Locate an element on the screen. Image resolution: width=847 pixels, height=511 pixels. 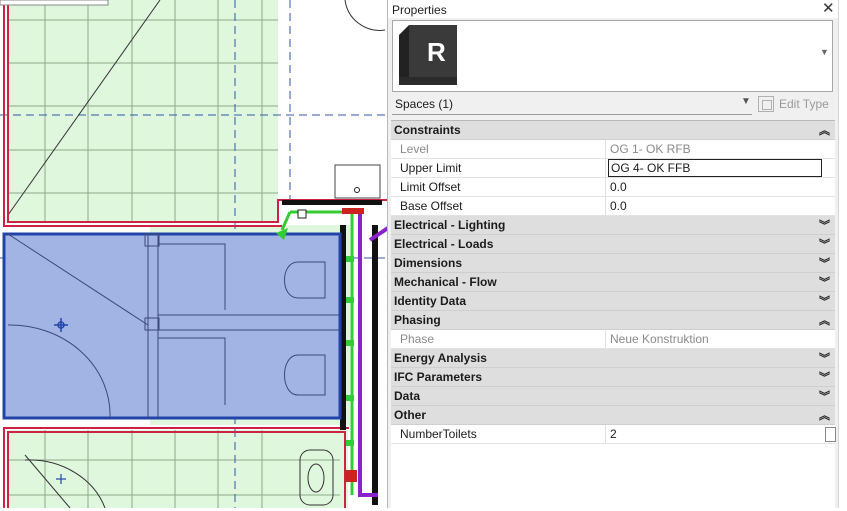
group-name: Energy Analysis is located at coordinates (440, 358).